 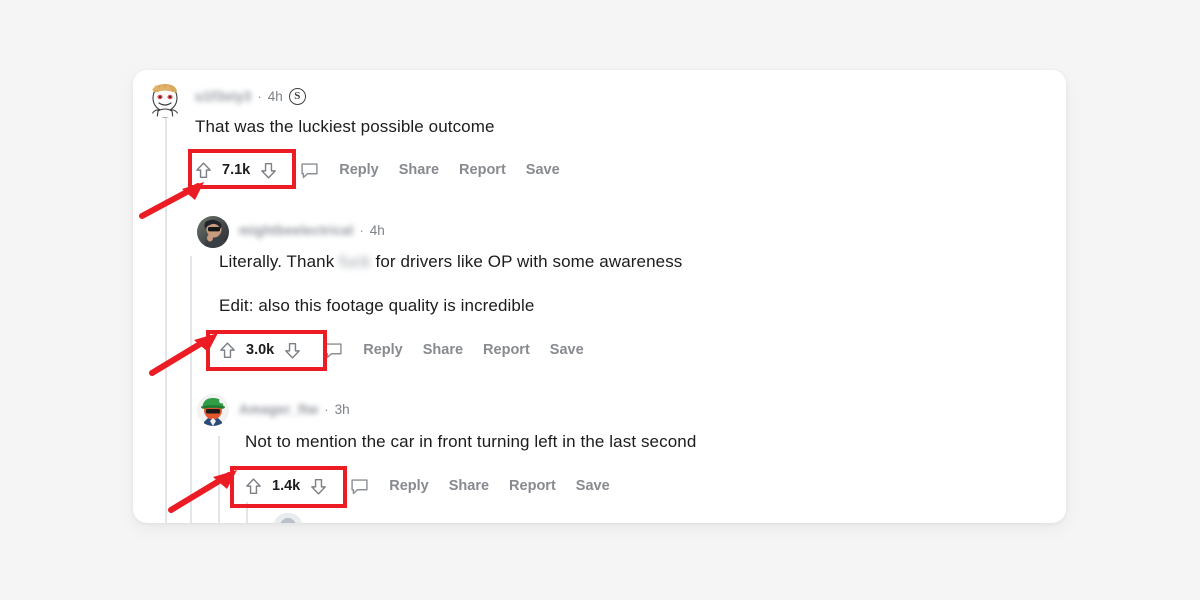 I want to click on comment-1-body: That was the luckiest possible outcome, so click(x=345, y=126).